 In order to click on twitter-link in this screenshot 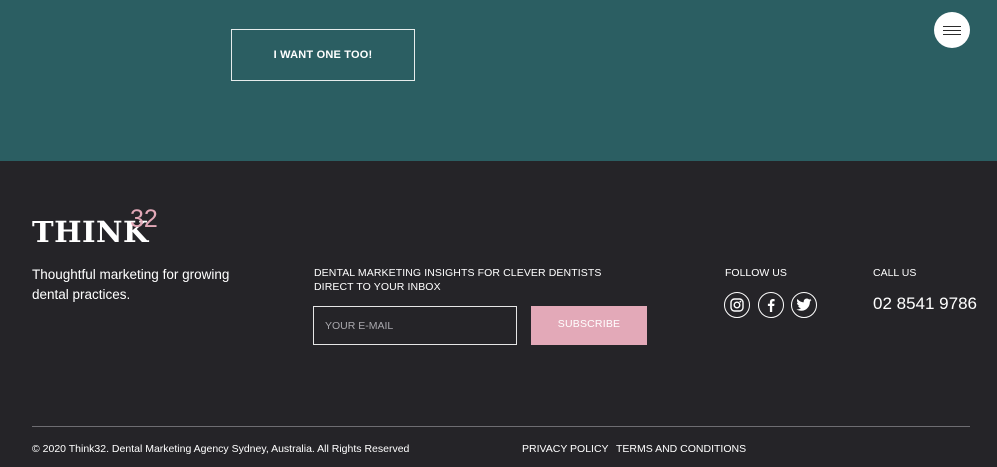, I will do `click(804, 305)`.